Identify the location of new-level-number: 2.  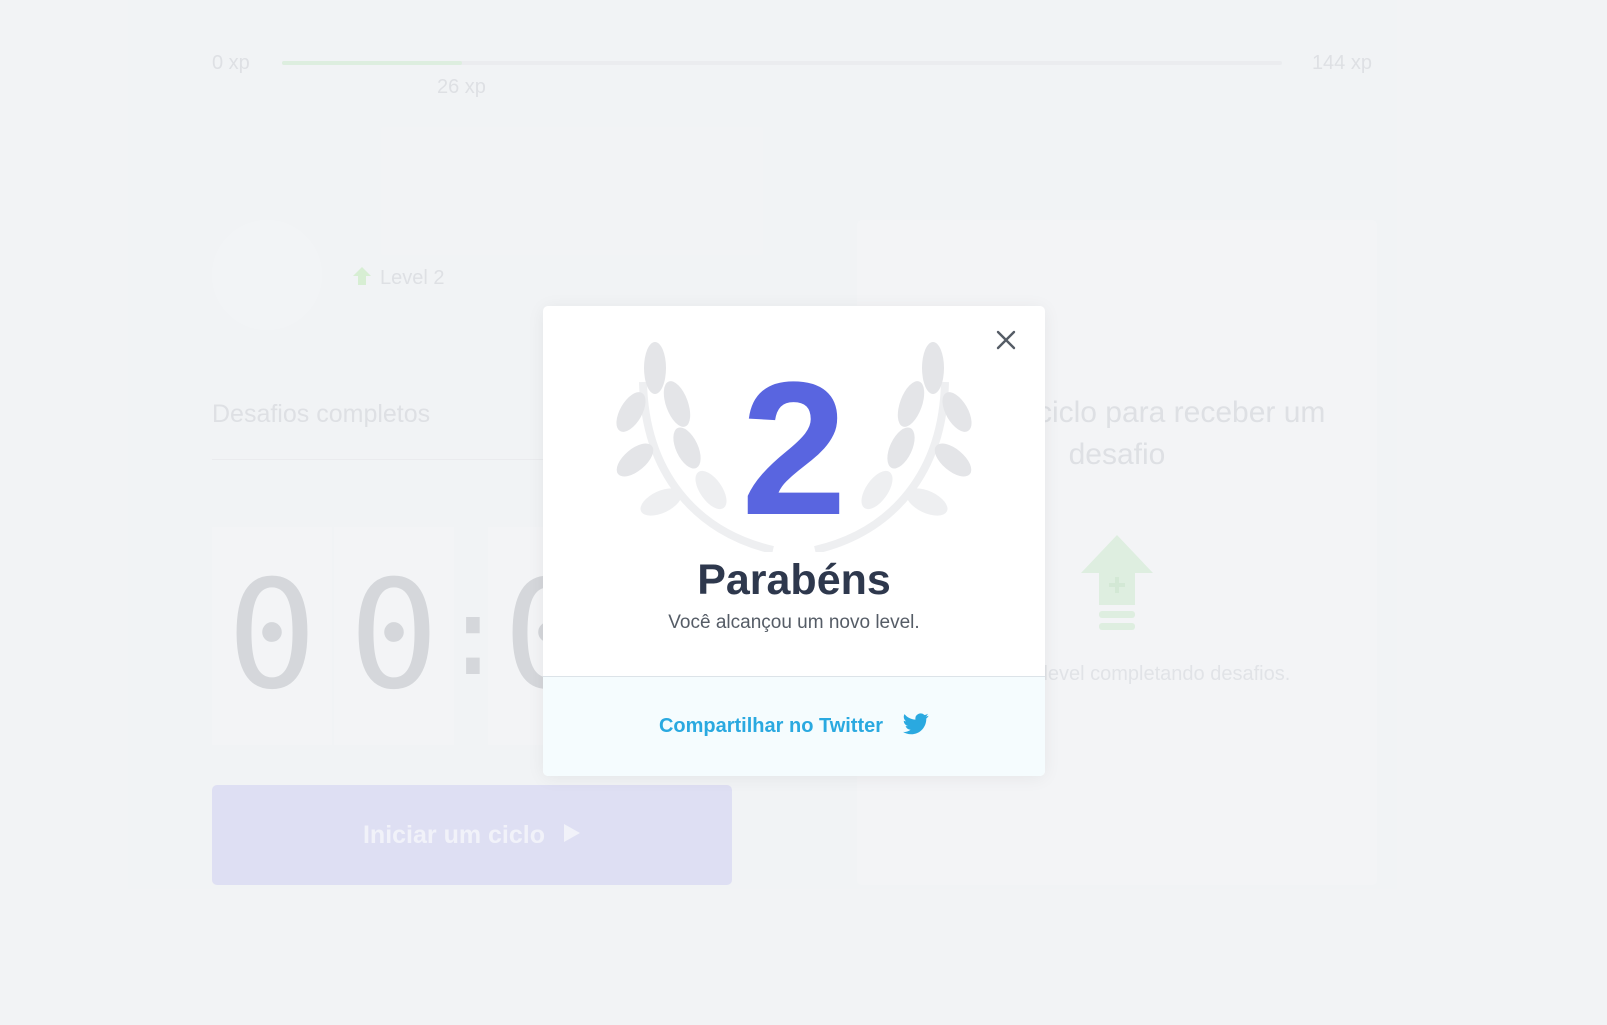
(794, 449).